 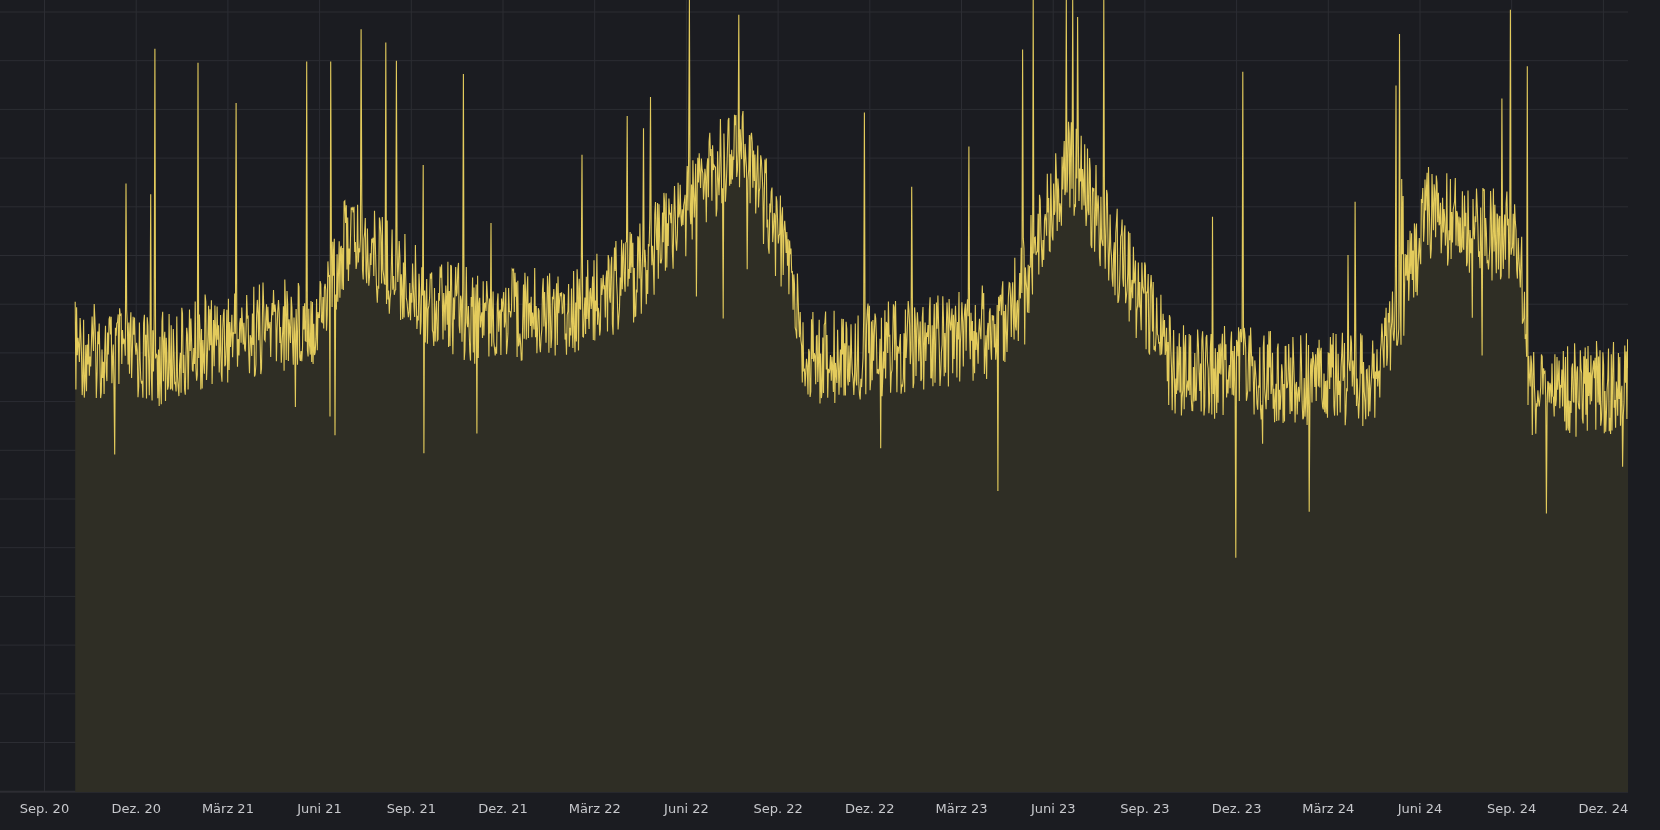 I want to click on axis-tick-label: Juni 23, so click(x=1053, y=808).